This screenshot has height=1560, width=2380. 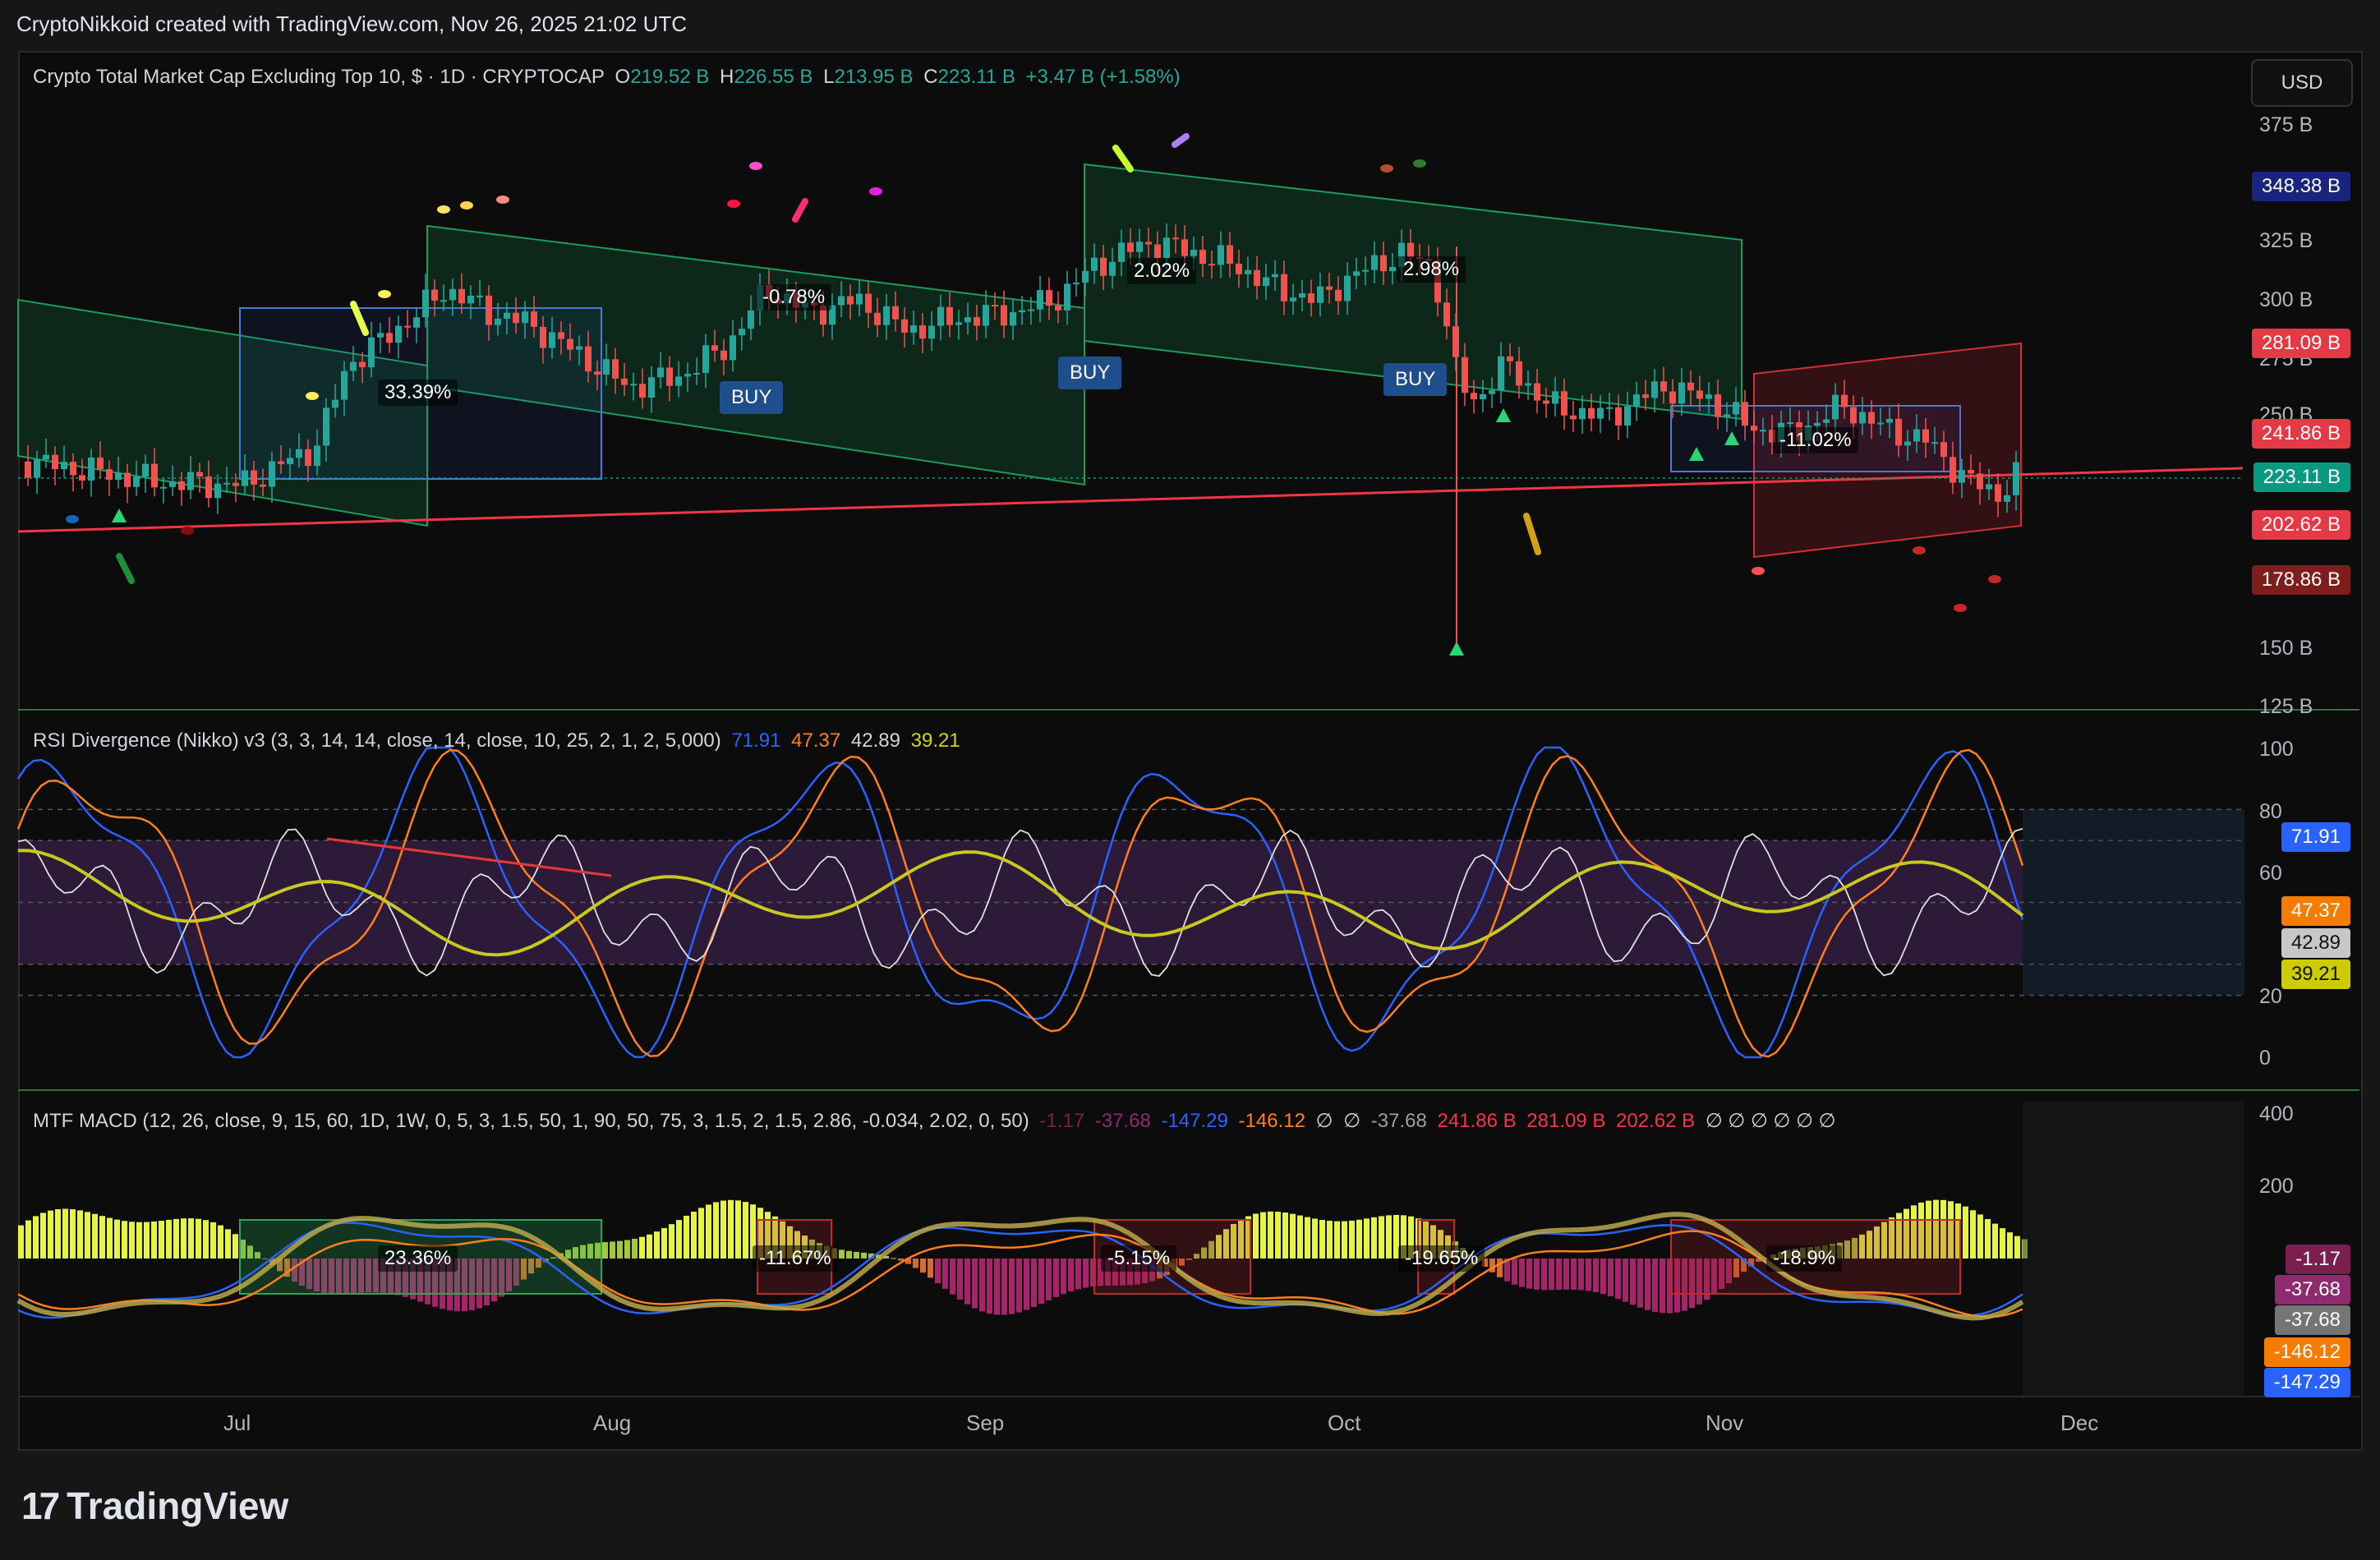 I want to click on rsi-value: 71.91, so click(x=756, y=740).